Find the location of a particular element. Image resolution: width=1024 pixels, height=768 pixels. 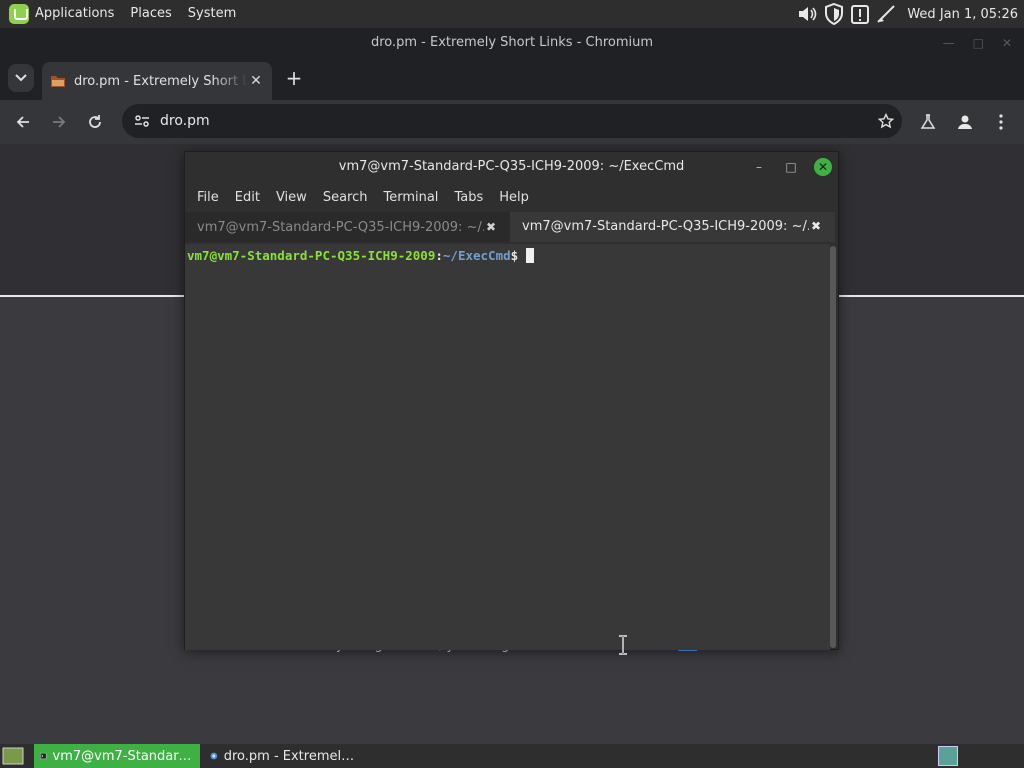

shield-icon is located at coordinates (834, 14).